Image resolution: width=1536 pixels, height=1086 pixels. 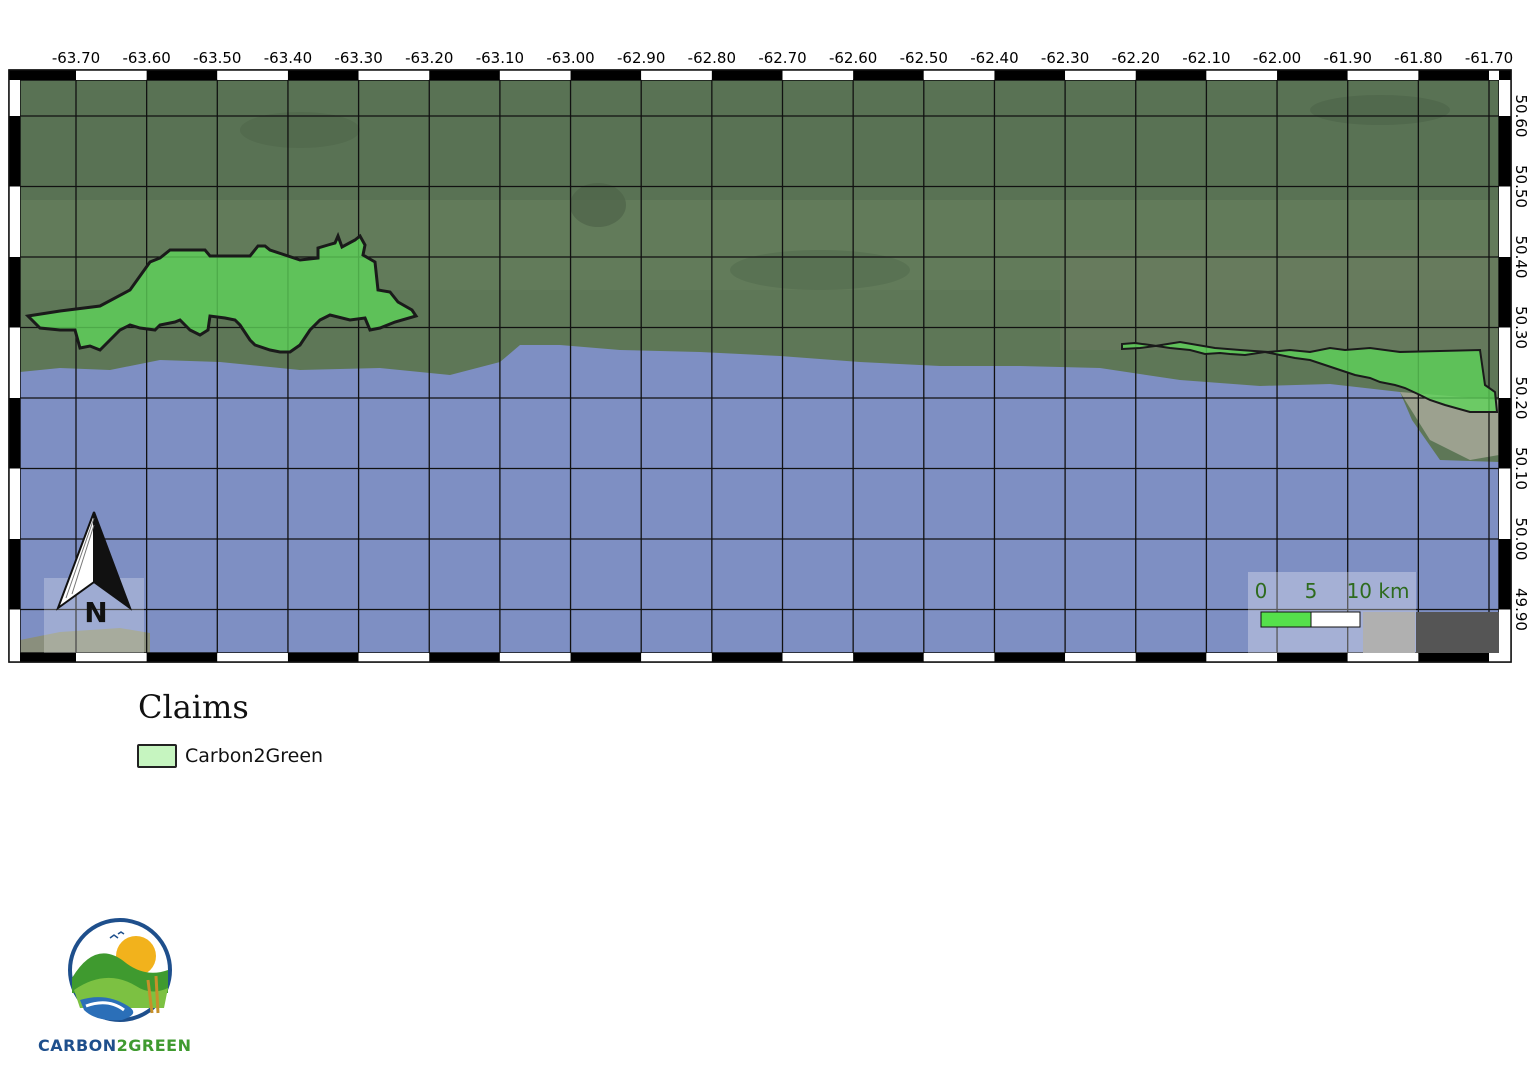 What do you see at coordinates (154, 1045) in the screenshot?
I see `logo-text-2green: 2GREEN` at bounding box center [154, 1045].